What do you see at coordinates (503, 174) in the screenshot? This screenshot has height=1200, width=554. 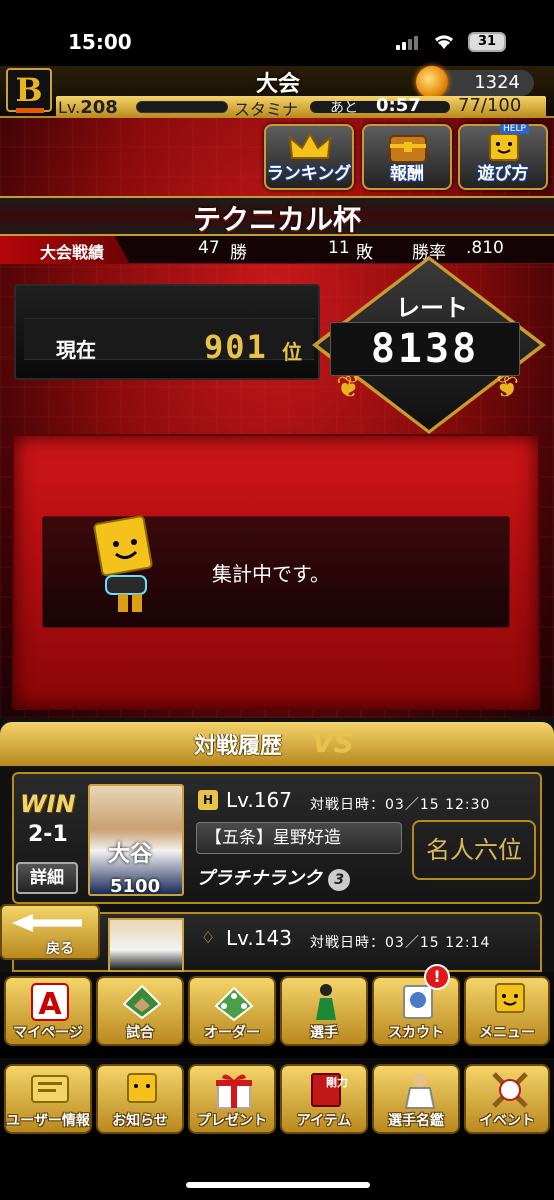 I see `how-to-play-label: 遊び方` at bounding box center [503, 174].